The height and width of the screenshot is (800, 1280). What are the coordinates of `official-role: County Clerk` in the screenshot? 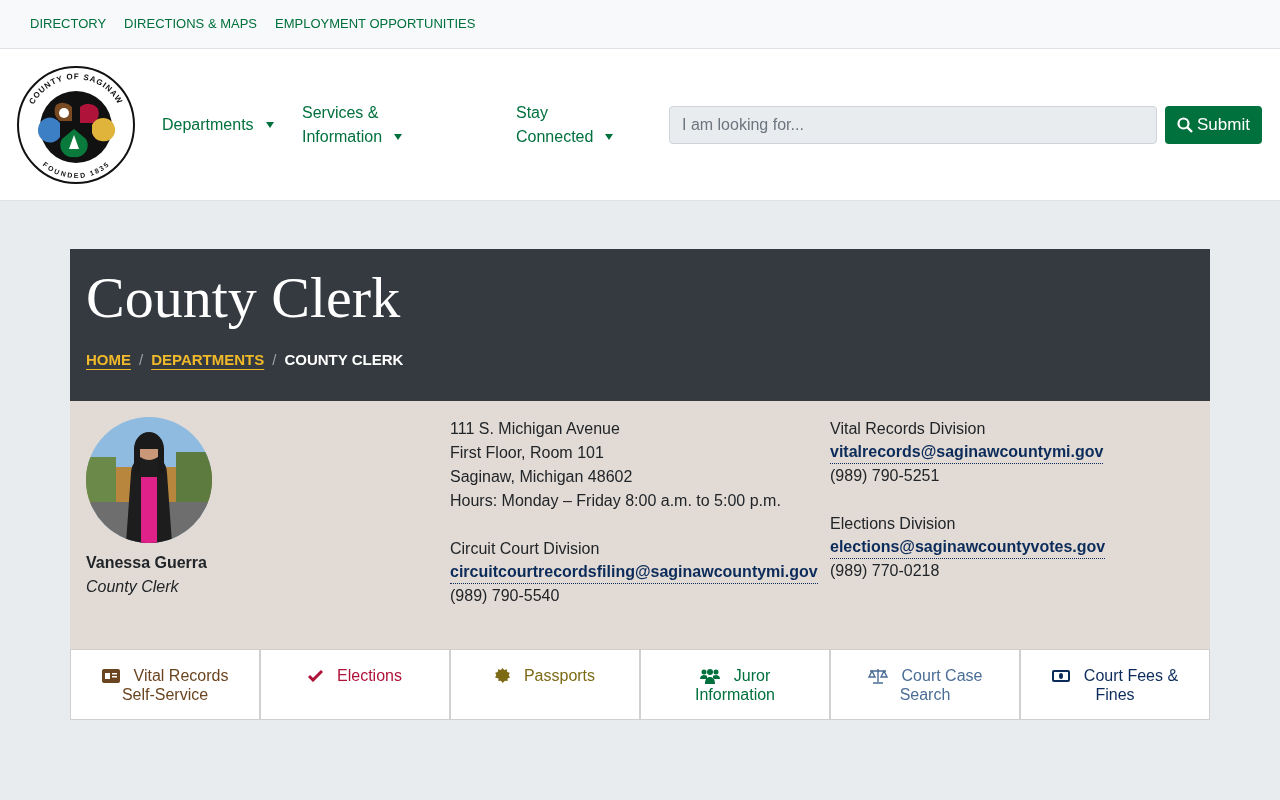 It's located at (133, 587).